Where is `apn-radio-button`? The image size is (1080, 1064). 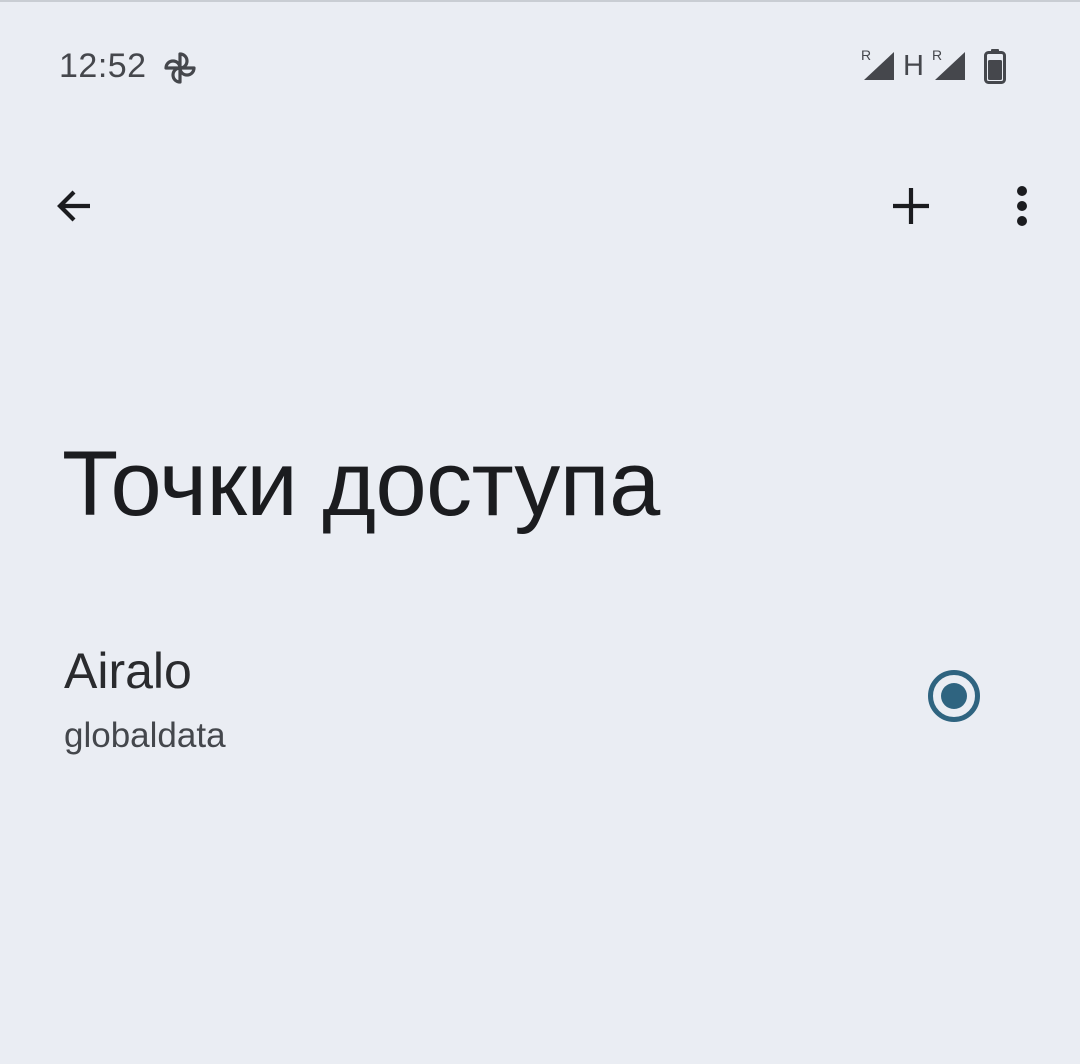 apn-radio-button is located at coordinates (954, 696).